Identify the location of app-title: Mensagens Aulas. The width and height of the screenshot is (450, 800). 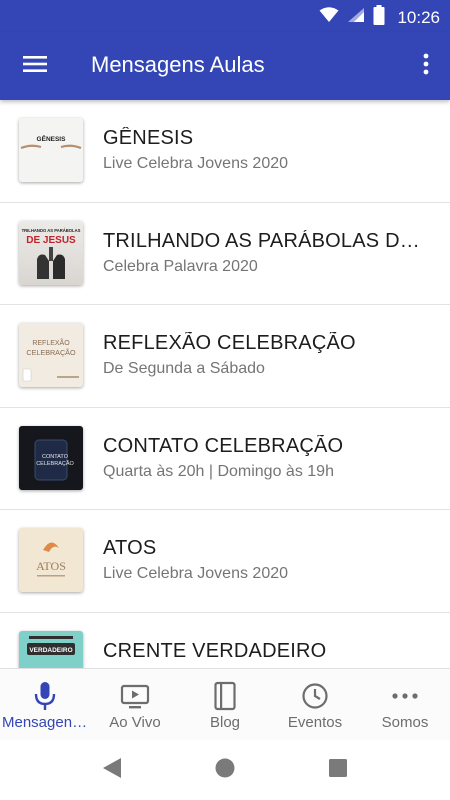
(178, 64).